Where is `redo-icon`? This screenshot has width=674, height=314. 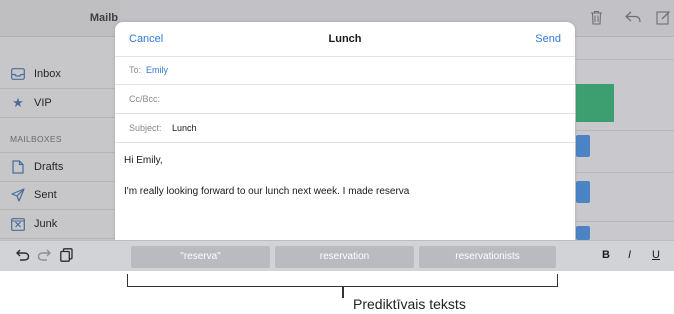 redo-icon is located at coordinates (44, 256).